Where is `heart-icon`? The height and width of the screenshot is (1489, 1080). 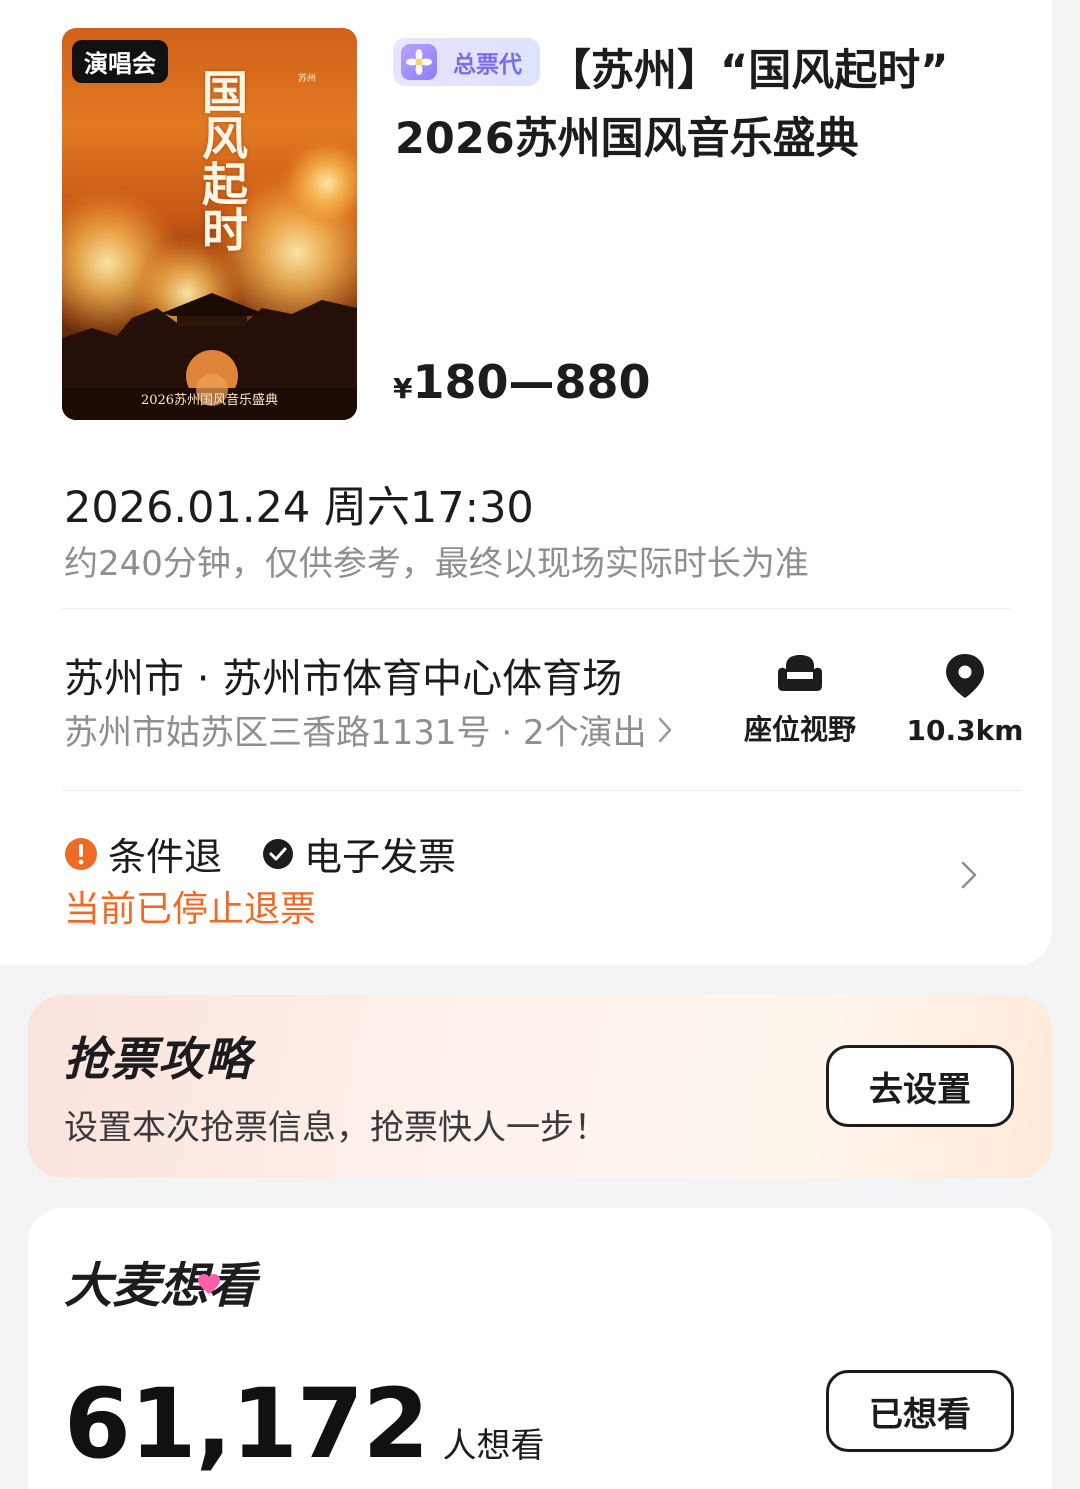 heart-icon is located at coordinates (209, 1284).